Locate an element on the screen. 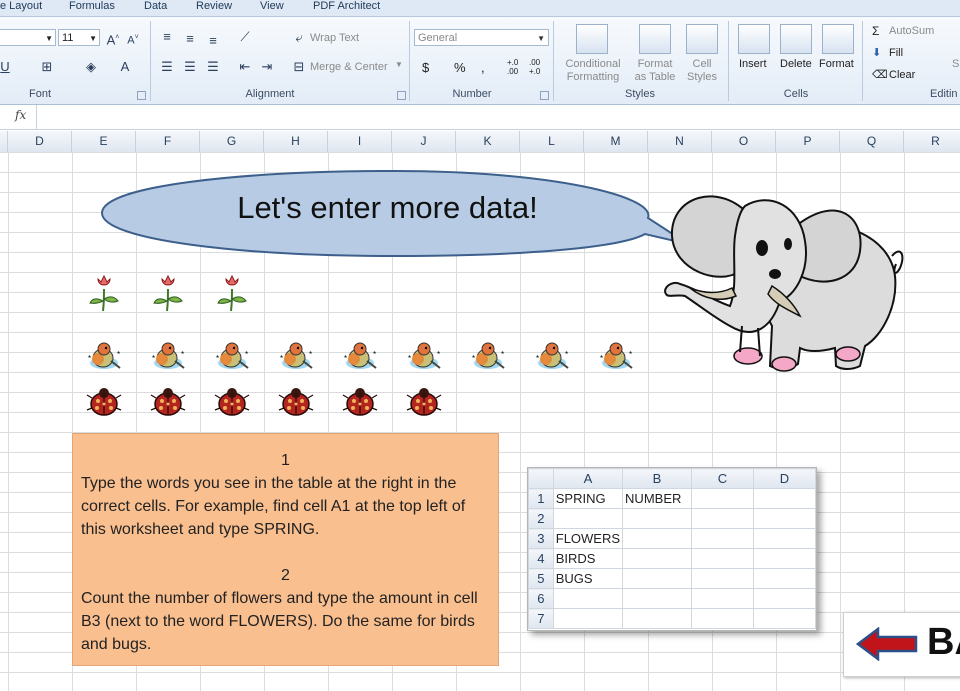  wrap-text-button: Wrap Text is located at coordinates (334, 38).